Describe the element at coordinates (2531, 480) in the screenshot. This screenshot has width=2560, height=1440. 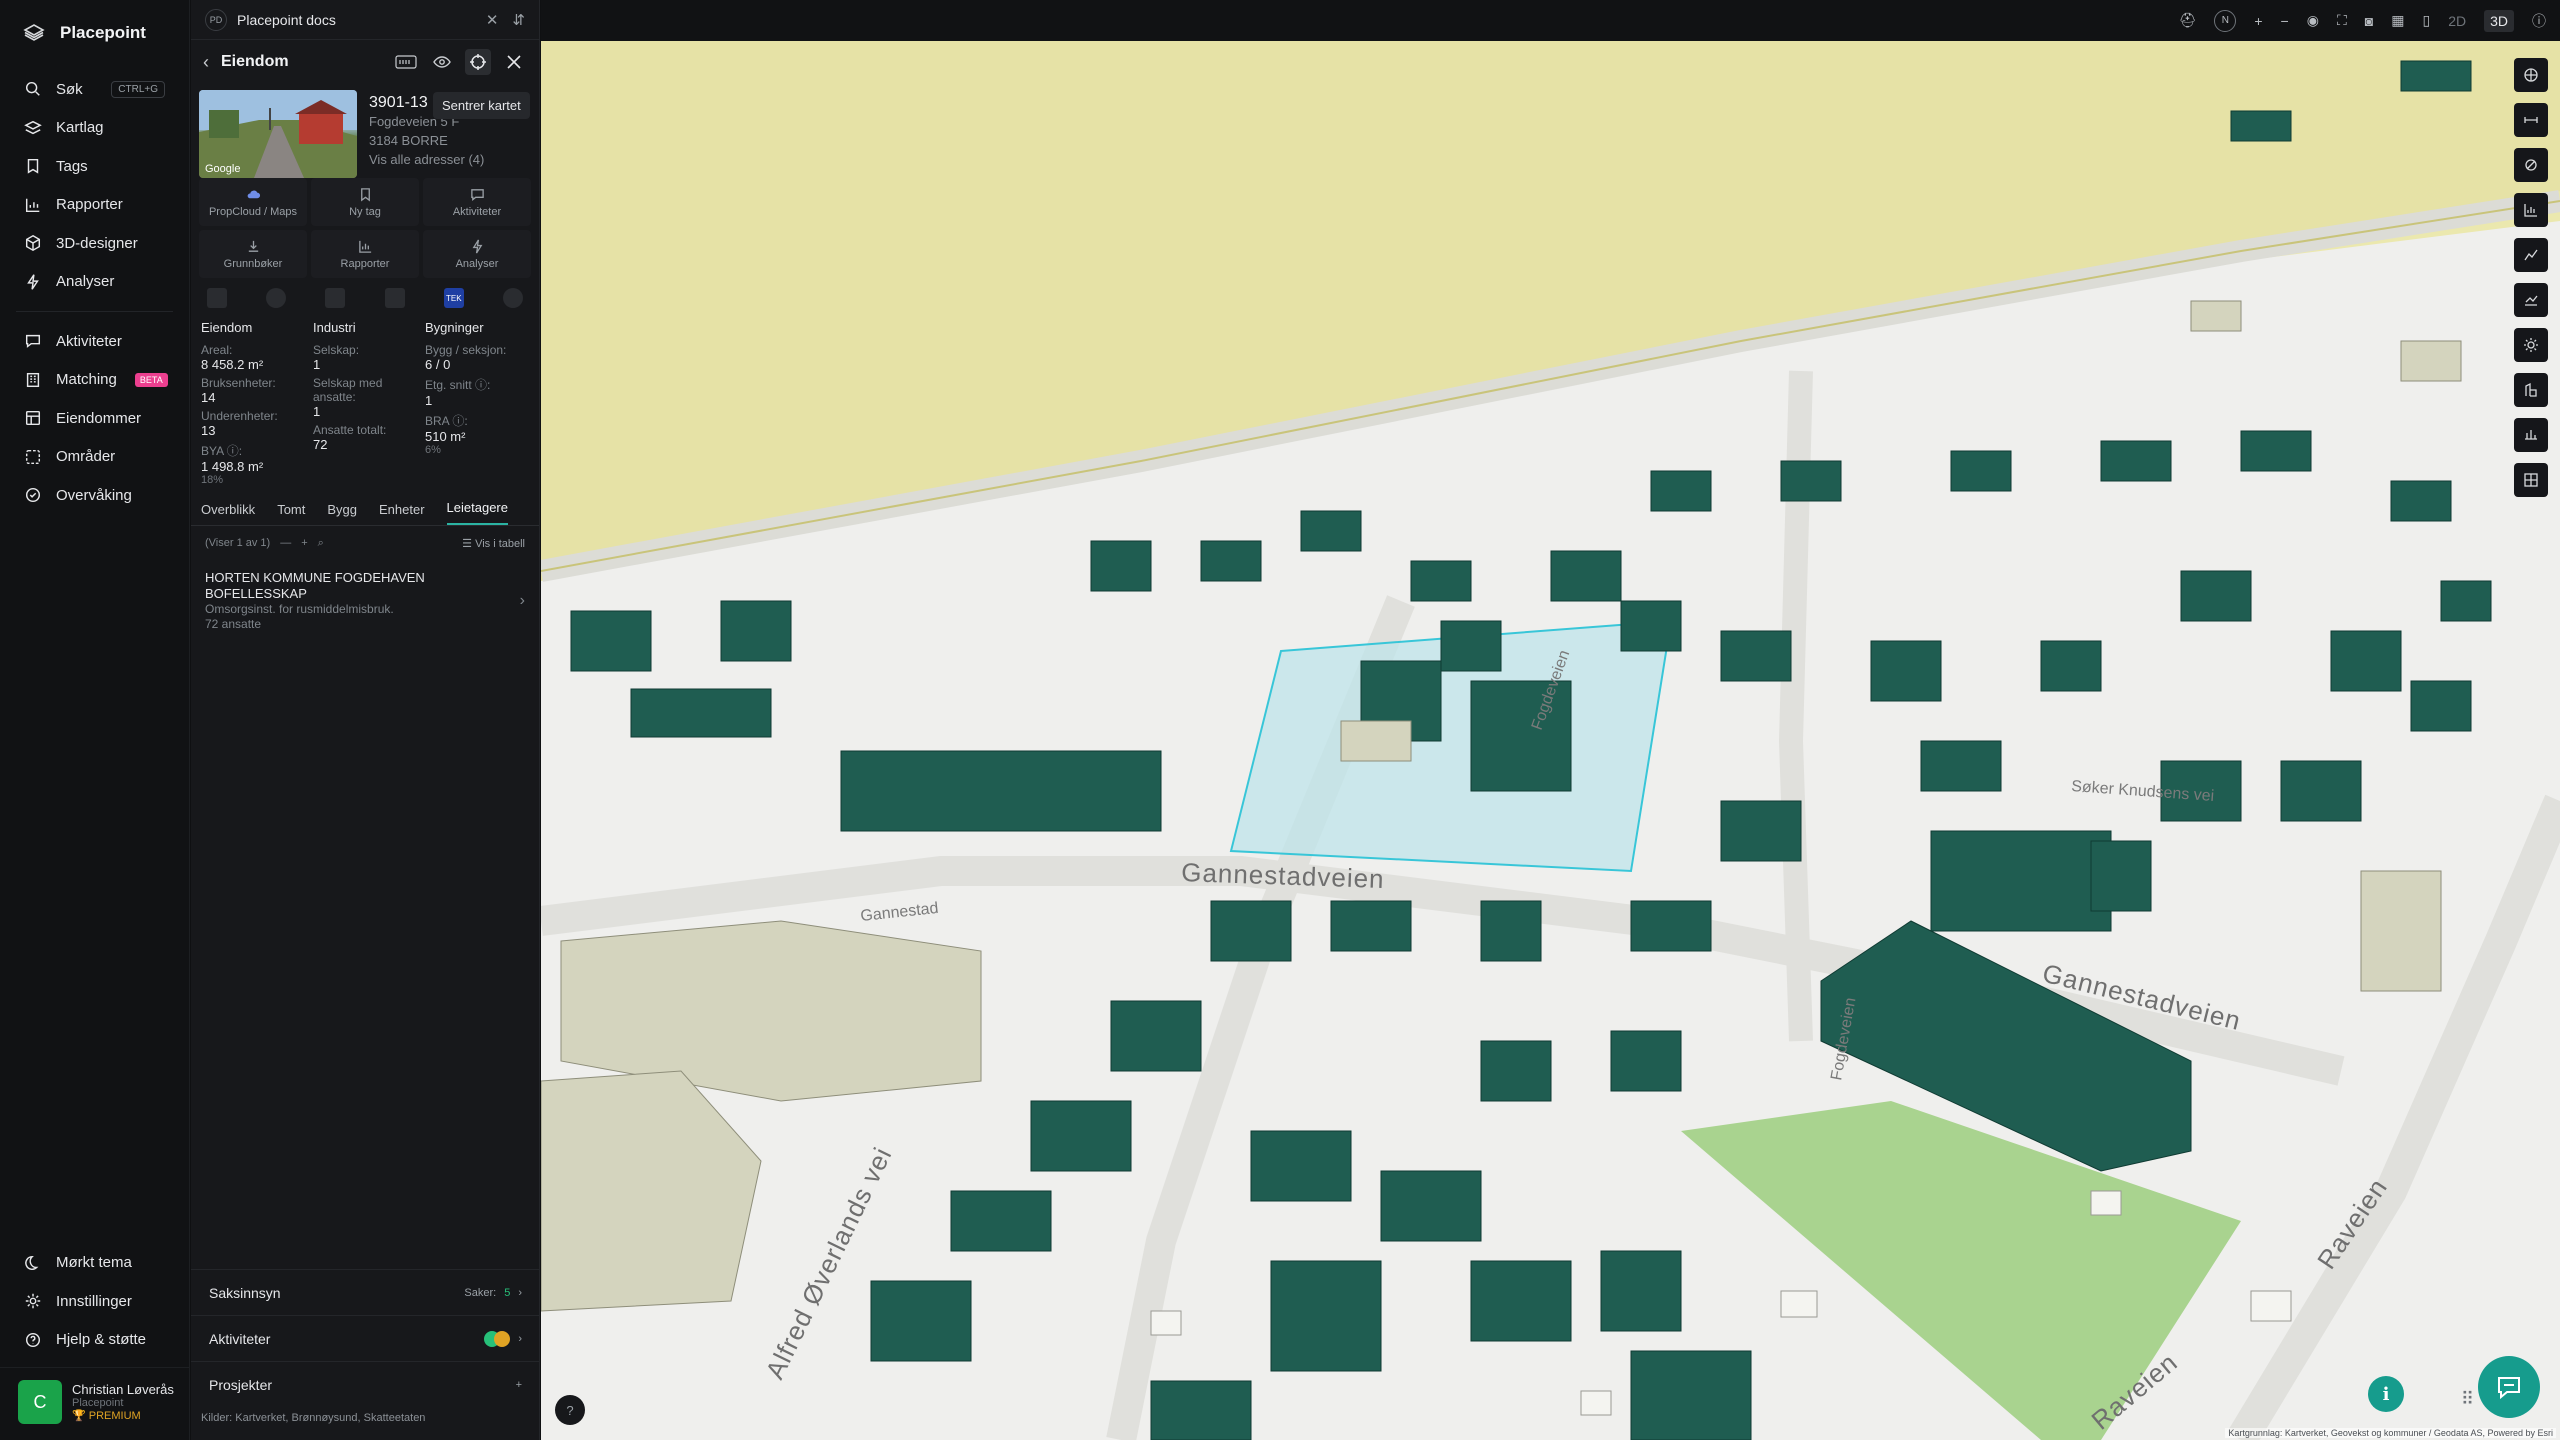
I see `grid-analysis-icon` at that location.